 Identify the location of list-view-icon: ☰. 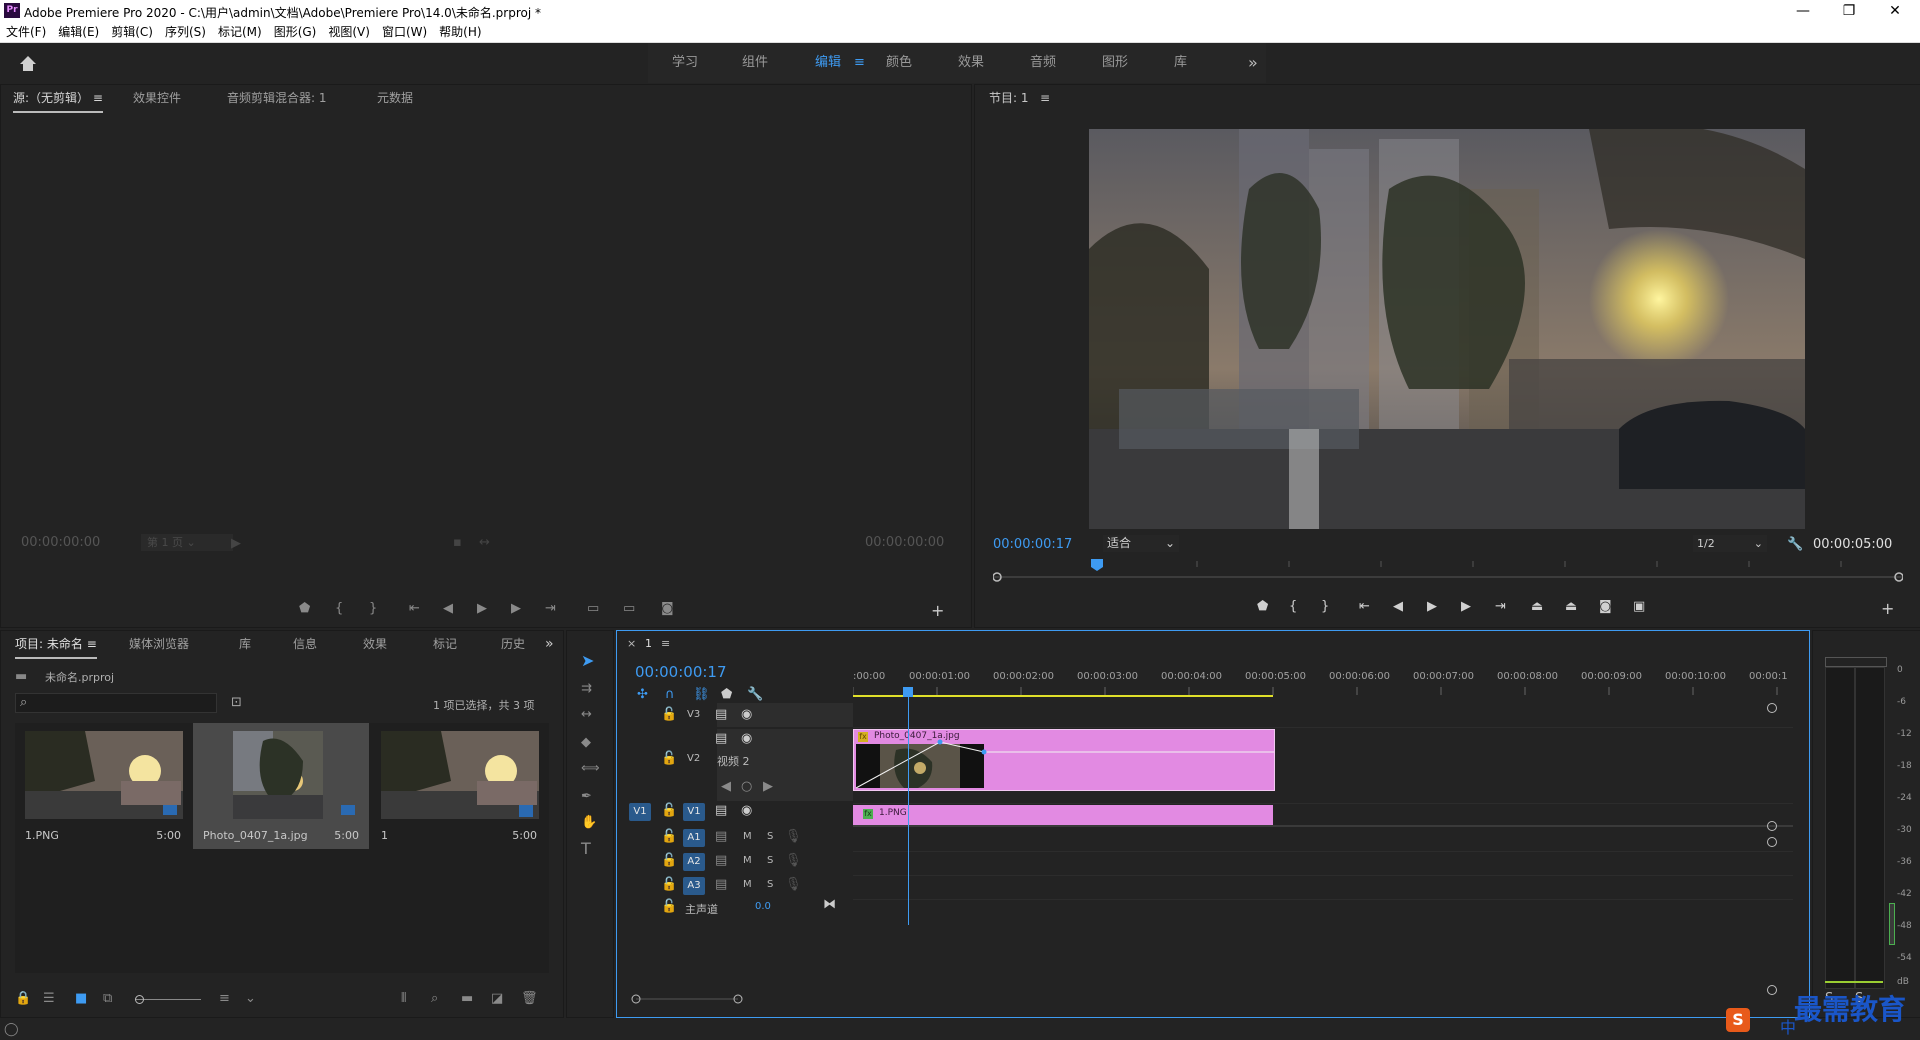
(49, 999).